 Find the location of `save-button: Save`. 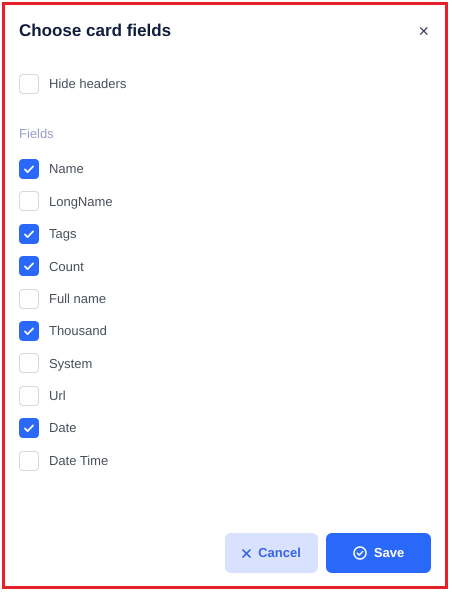

save-button: Save is located at coordinates (378, 553).